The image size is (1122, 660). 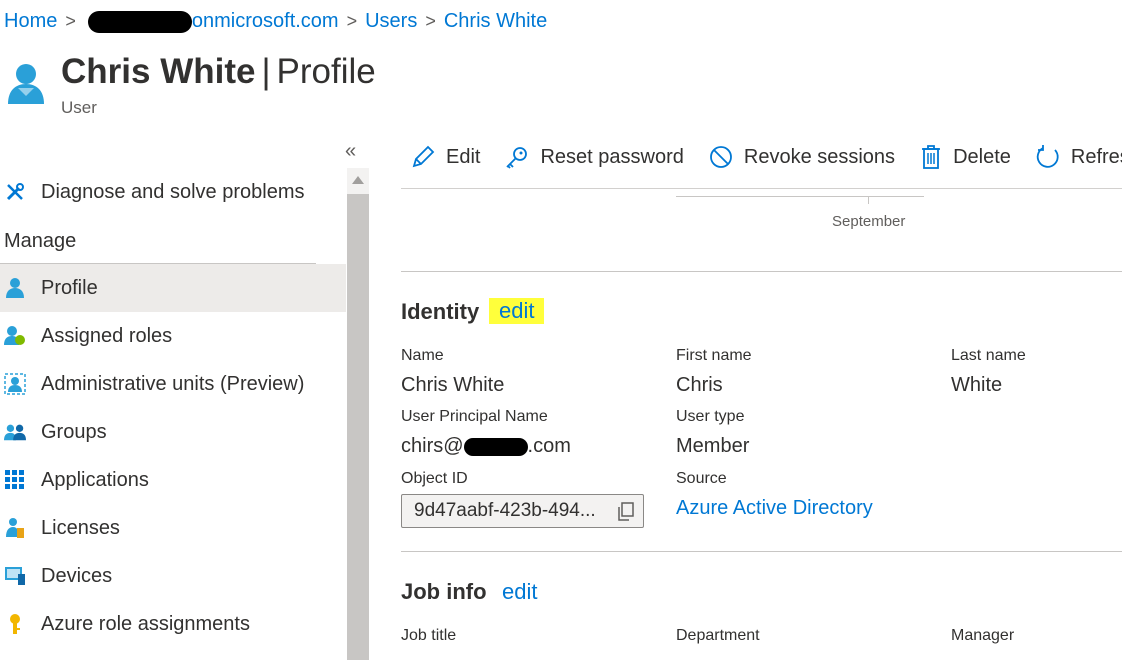 I want to click on pencil-icon, so click(x=423, y=156).